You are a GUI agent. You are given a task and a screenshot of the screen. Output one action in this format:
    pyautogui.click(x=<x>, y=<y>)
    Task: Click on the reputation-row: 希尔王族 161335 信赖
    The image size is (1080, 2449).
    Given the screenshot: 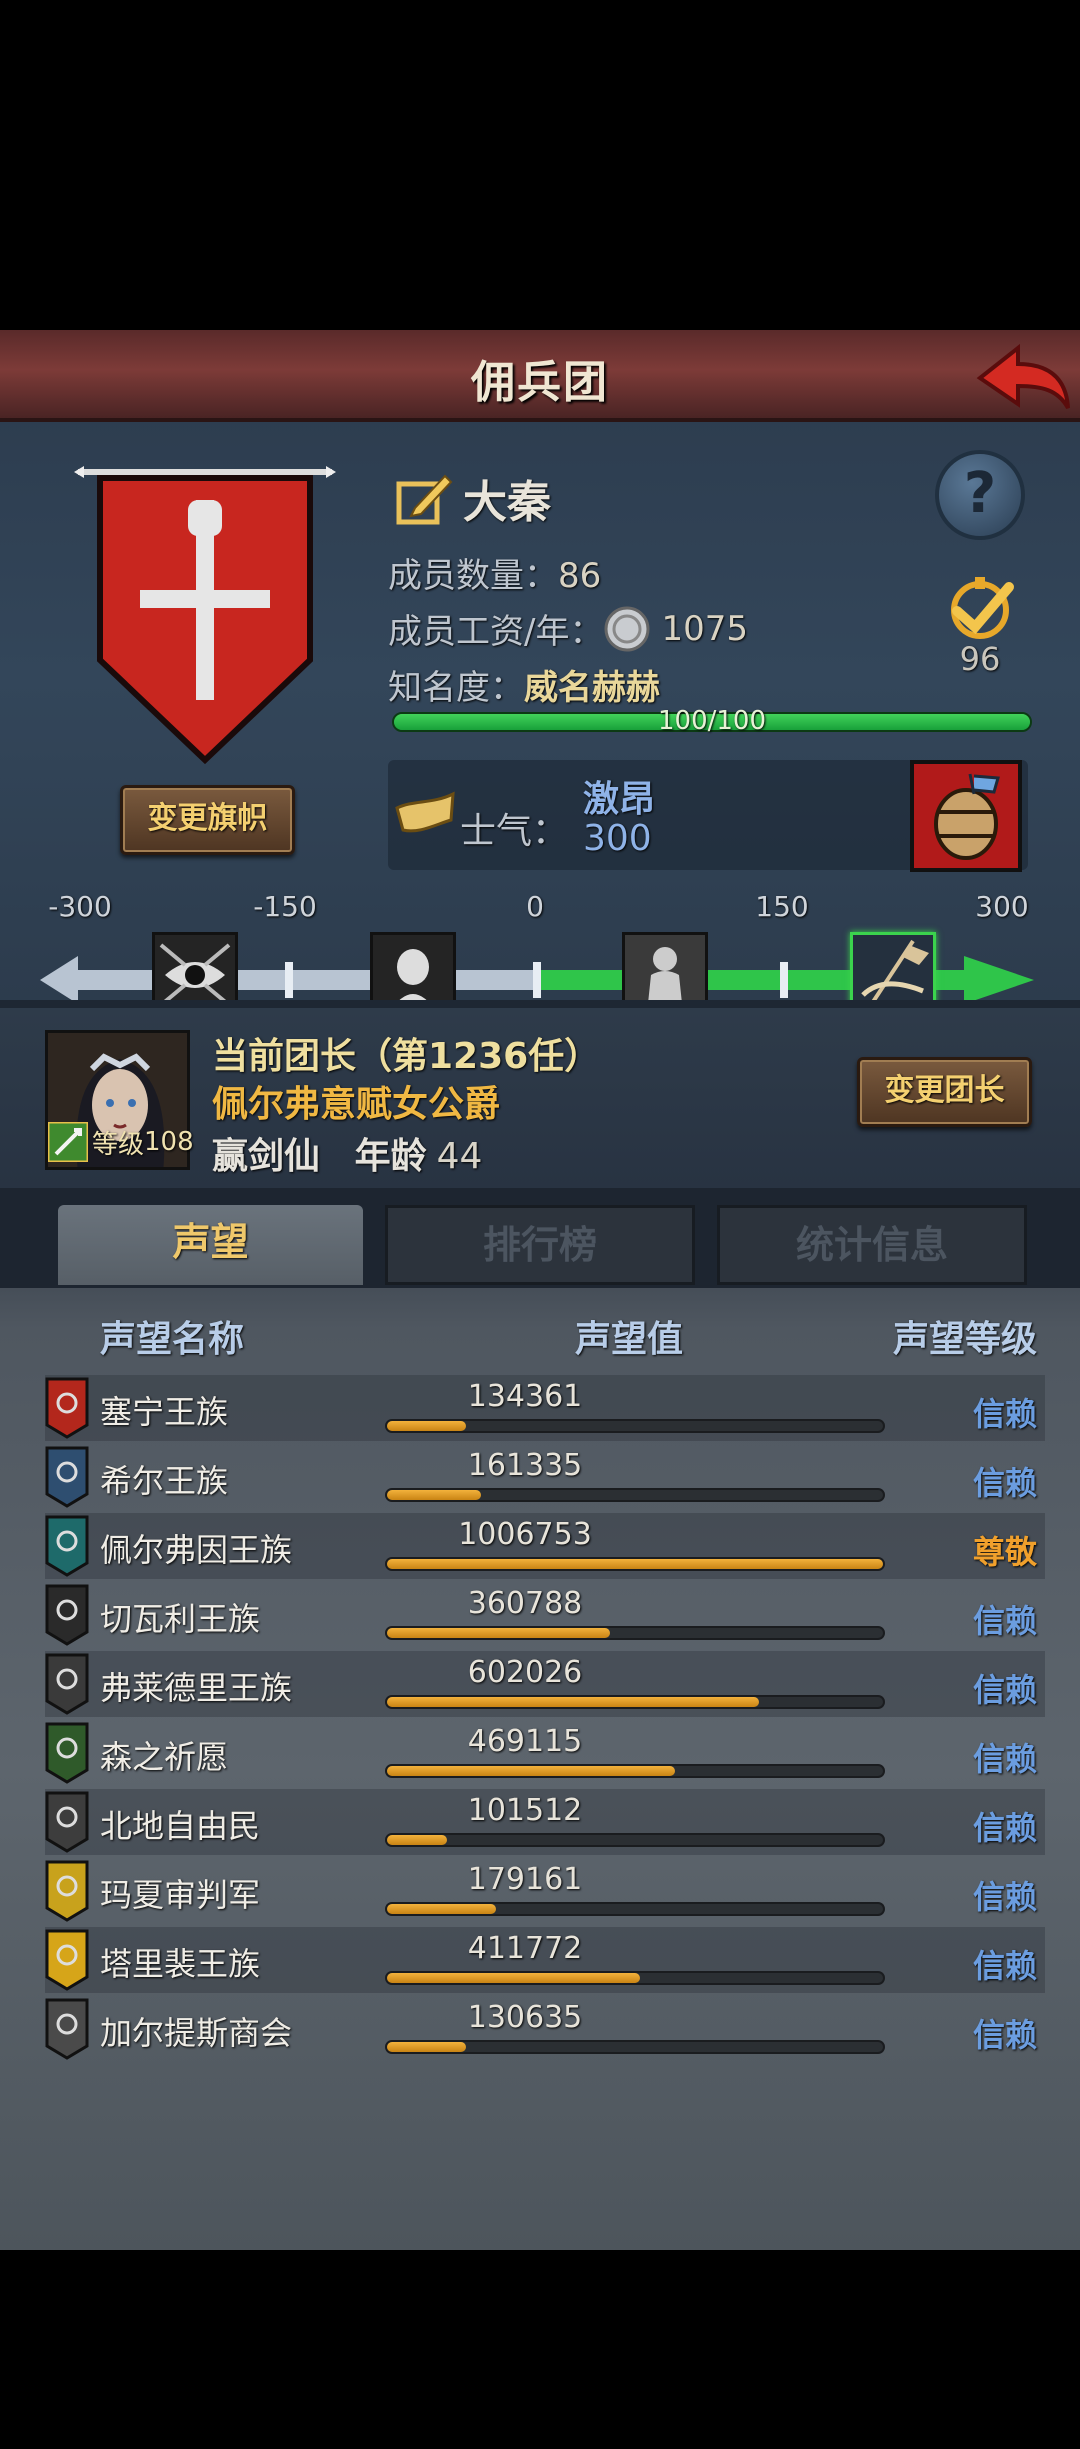 What is the action you would take?
    pyautogui.click(x=545, y=1477)
    